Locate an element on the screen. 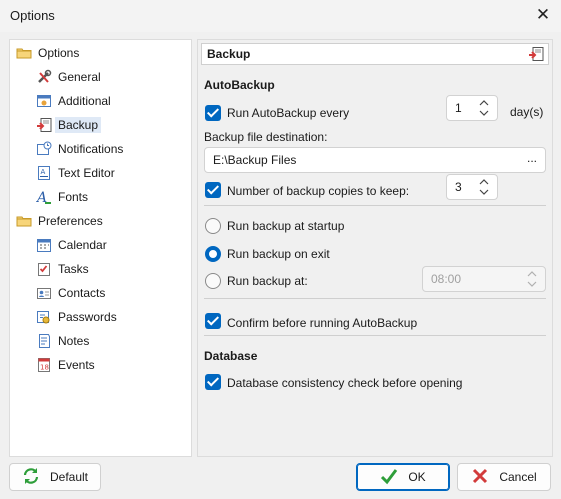  run-autobackup-checkbox is located at coordinates (213, 113).